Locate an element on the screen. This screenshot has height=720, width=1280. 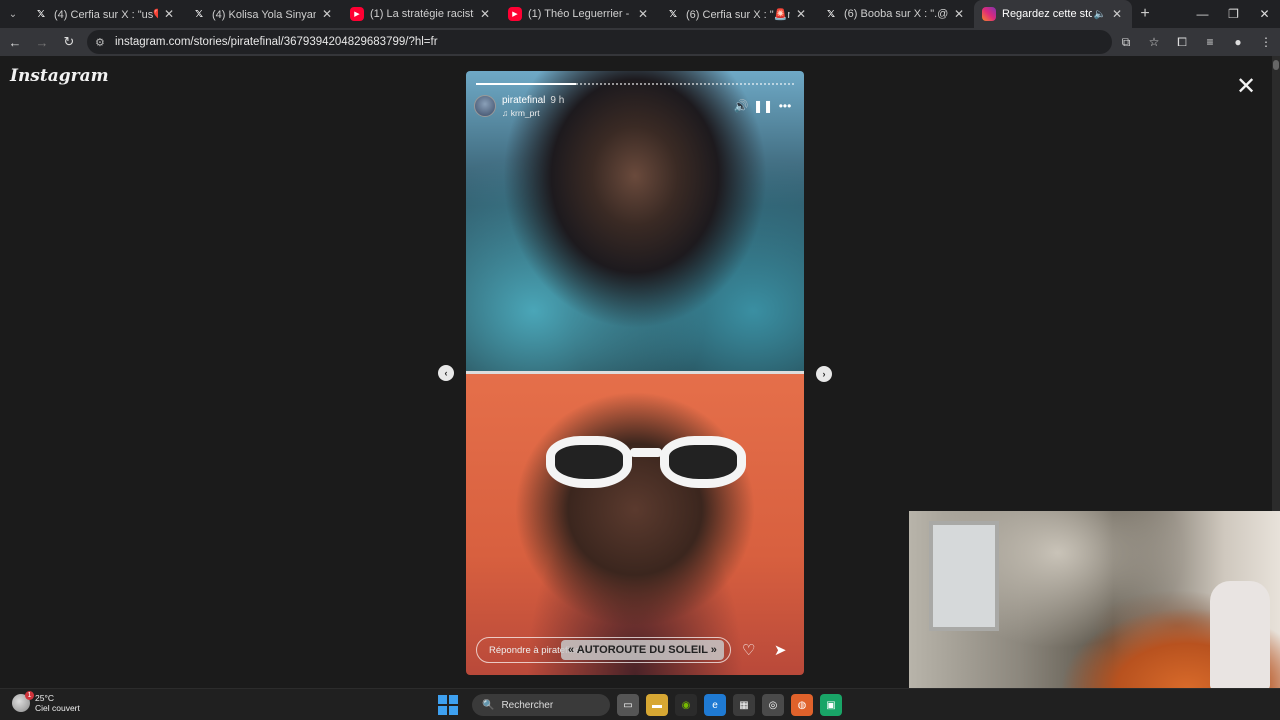
nvidia-icon: ◉ is located at coordinates (686, 705).